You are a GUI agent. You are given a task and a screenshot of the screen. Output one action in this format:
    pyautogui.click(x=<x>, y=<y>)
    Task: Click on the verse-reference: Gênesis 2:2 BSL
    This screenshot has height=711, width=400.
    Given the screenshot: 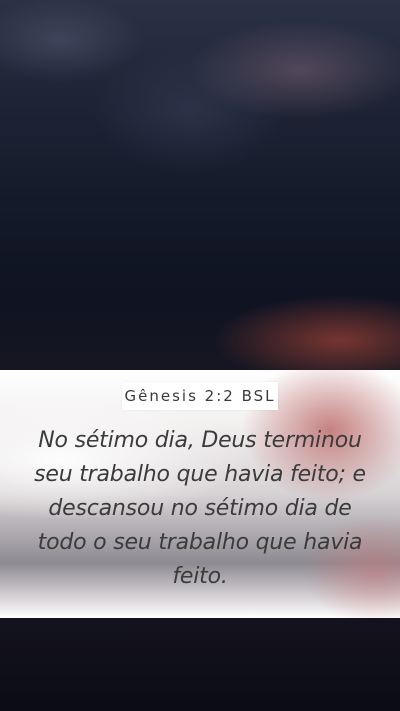 What is the action you would take?
    pyautogui.click(x=200, y=396)
    